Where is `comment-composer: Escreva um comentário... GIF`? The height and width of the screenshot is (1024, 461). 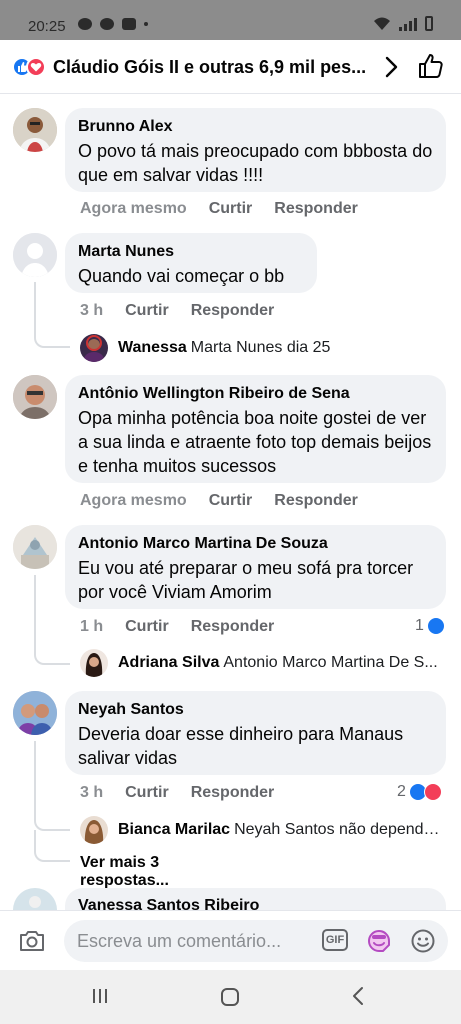
comment-composer: Escreva um comentário... GIF is located at coordinates (230, 940).